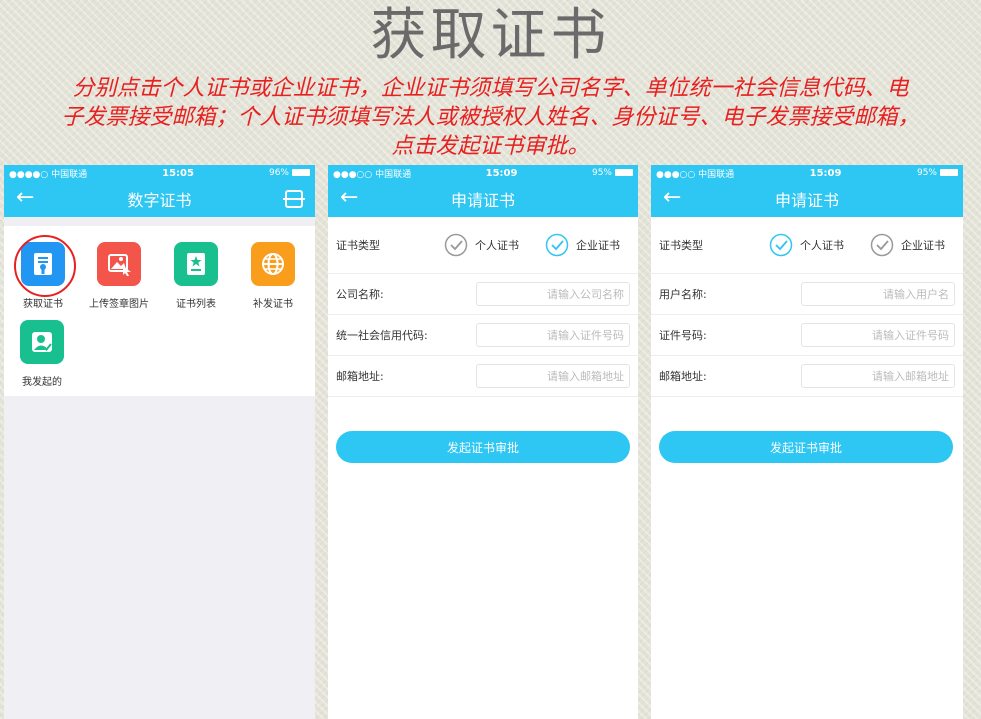  What do you see at coordinates (196, 304) in the screenshot?
I see `app-label: 证书列表` at bounding box center [196, 304].